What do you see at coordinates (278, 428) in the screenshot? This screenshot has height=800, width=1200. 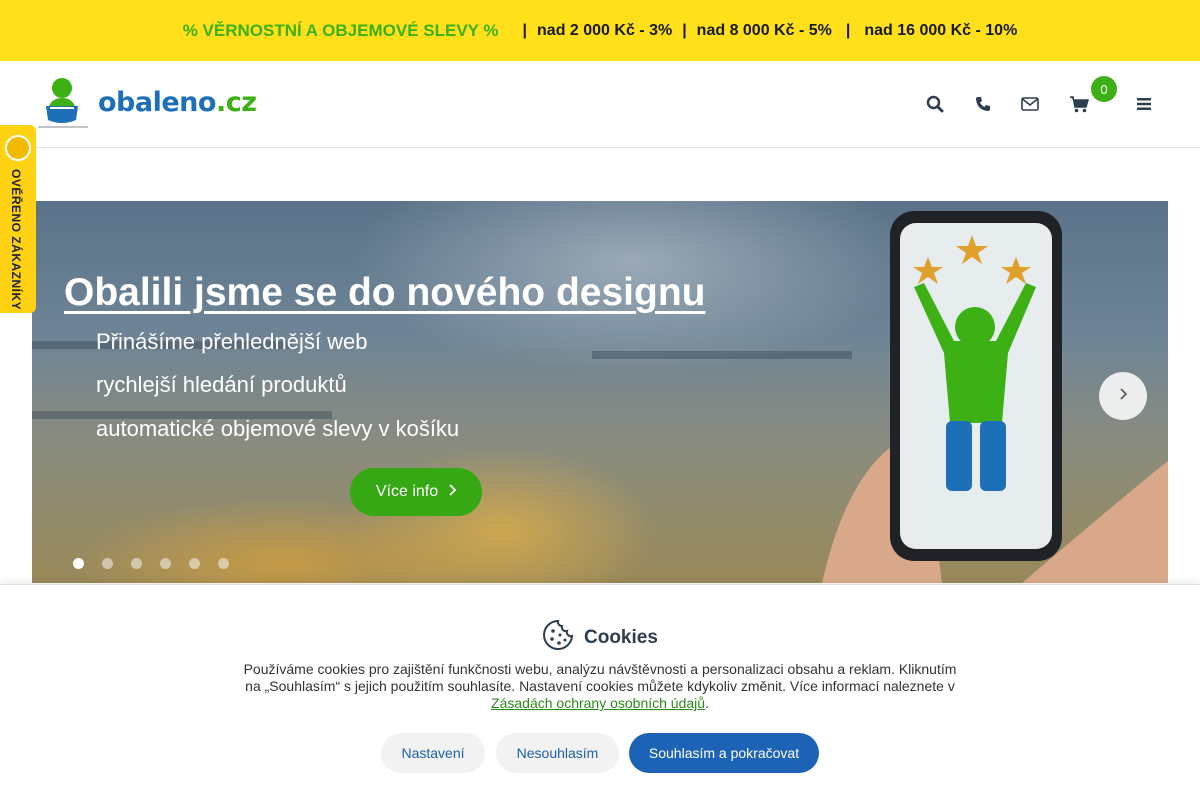 I see `hero-line: automatické objemové slevy v košíku` at bounding box center [278, 428].